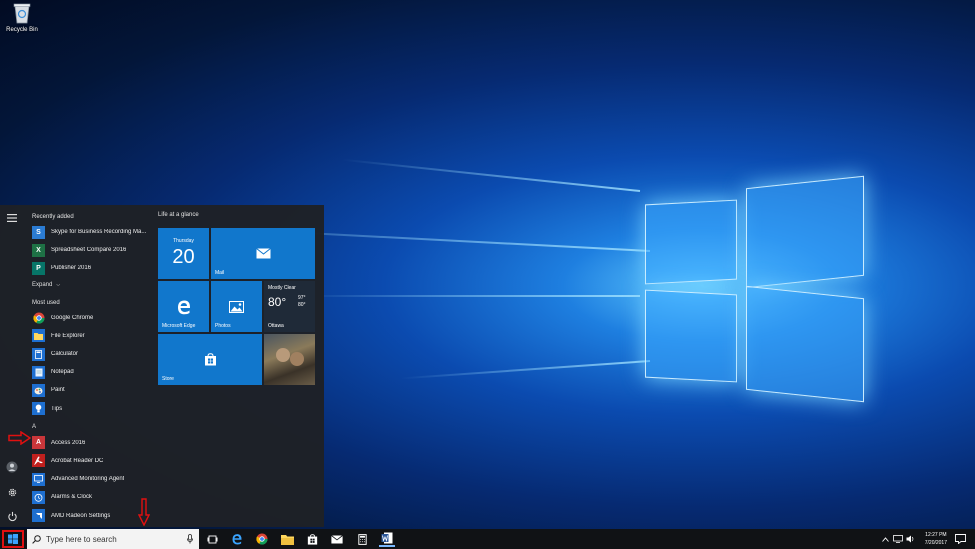 This screenshot has height=549, width=975. What do you see at coordinates (77, 460) in the screenshot?
I see `app-label: Acrobat Reader DC` at bounding box center [77, 460].